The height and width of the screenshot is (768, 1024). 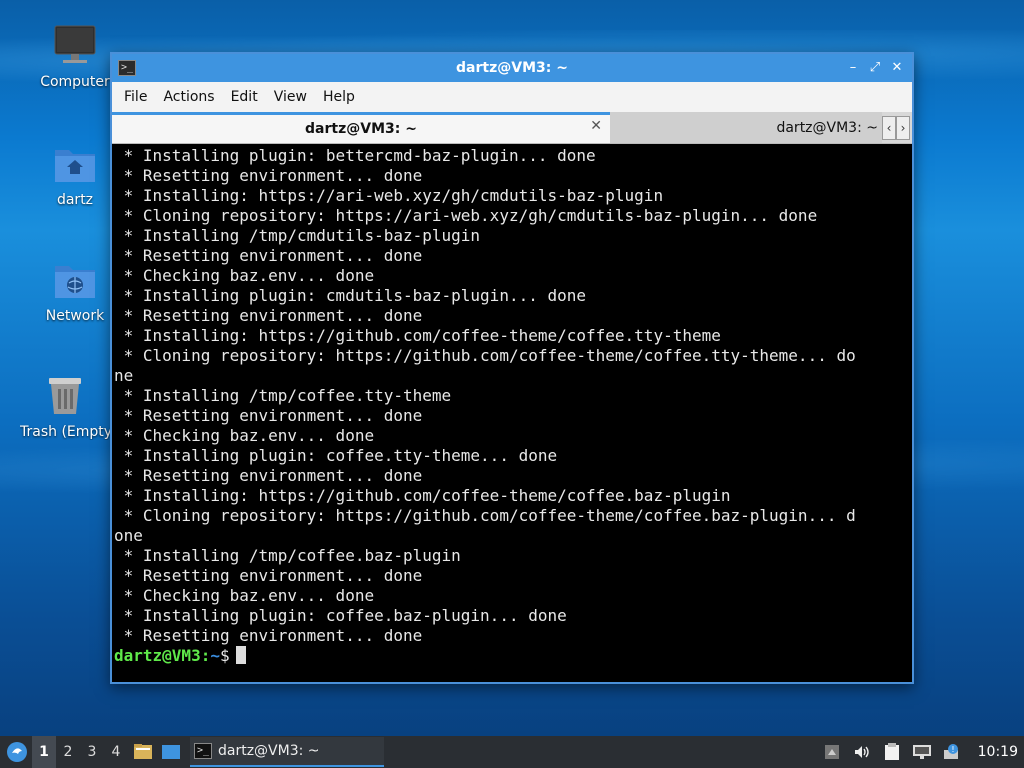 What do you see at coordinates (124, 375) in the screenshot?
I see `terminal-line: ne` at bounding box center [124, 375].